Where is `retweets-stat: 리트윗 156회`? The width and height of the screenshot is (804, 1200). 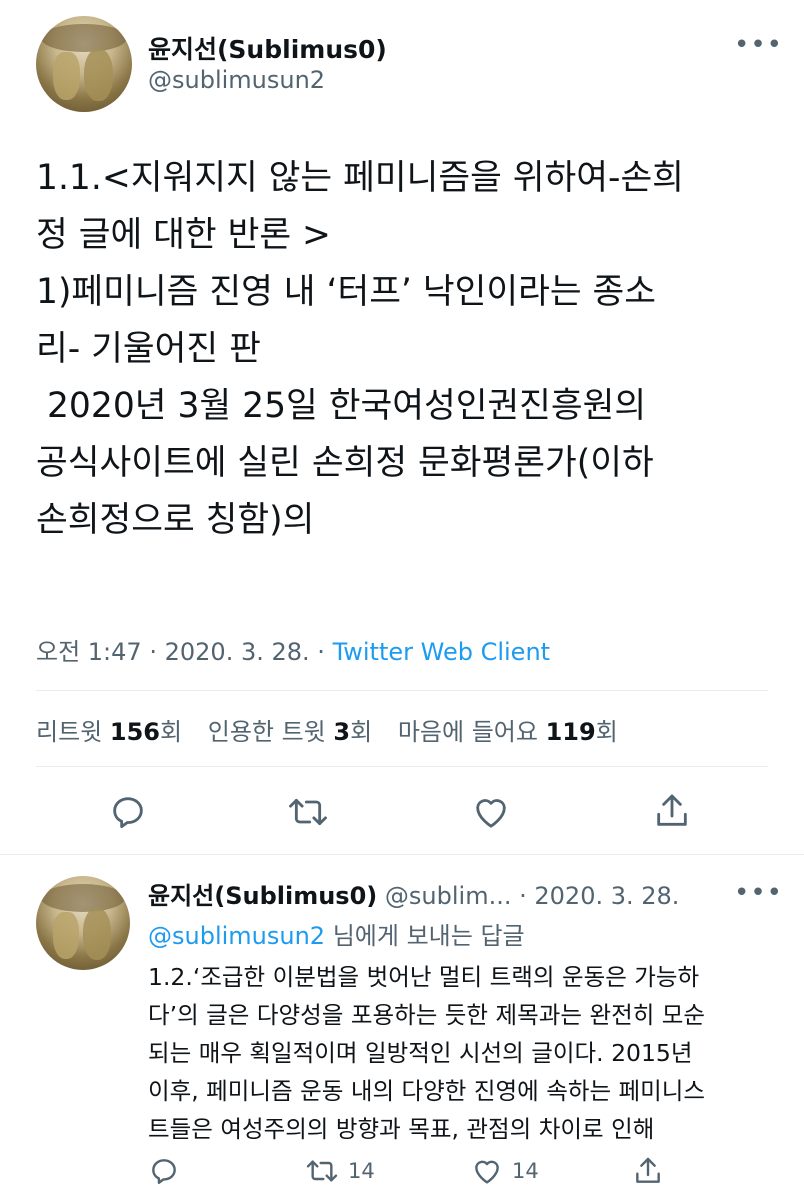
retweets-stat: 리트윗 156회 is located at coordinates (109, 732).